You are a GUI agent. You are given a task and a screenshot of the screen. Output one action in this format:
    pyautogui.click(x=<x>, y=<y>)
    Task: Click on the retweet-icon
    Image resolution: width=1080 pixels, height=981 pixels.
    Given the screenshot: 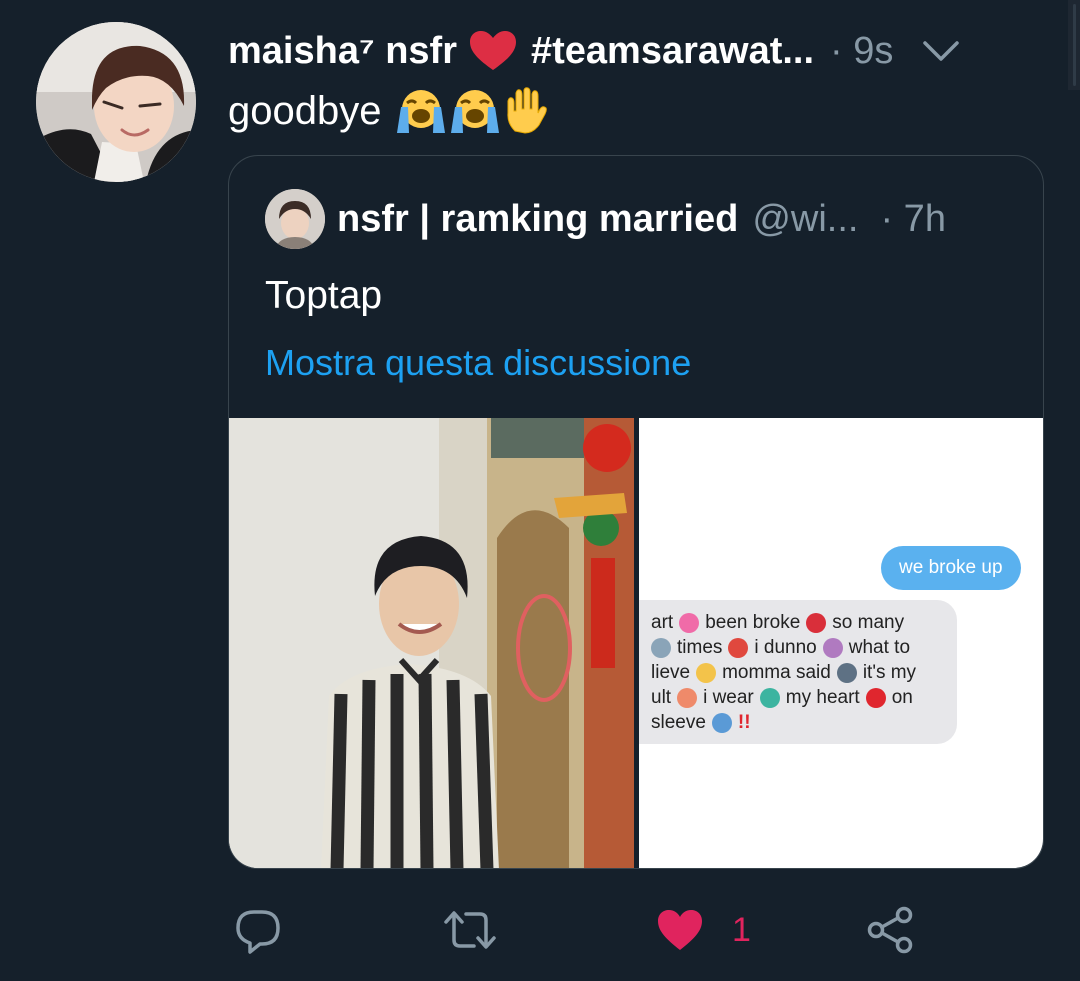 What is the action you would take?
    pyautogui.click(x=470, y=930)
    